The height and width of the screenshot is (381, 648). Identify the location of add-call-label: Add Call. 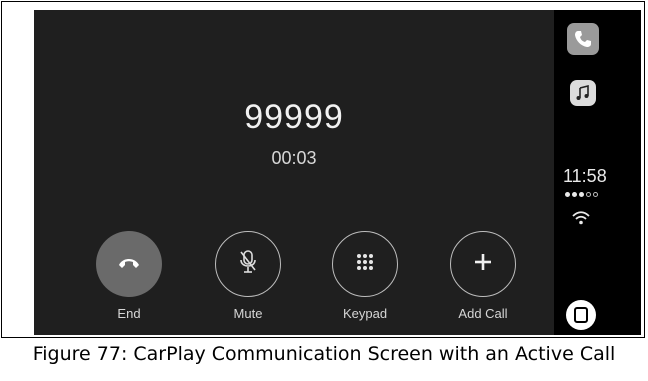
(483, 313).